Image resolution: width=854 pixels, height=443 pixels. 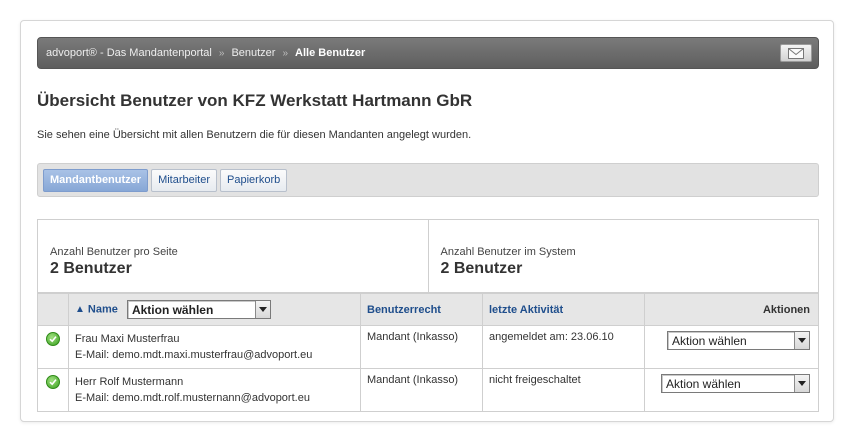 I want to click on status-column-header, so click(x=53, y=309).